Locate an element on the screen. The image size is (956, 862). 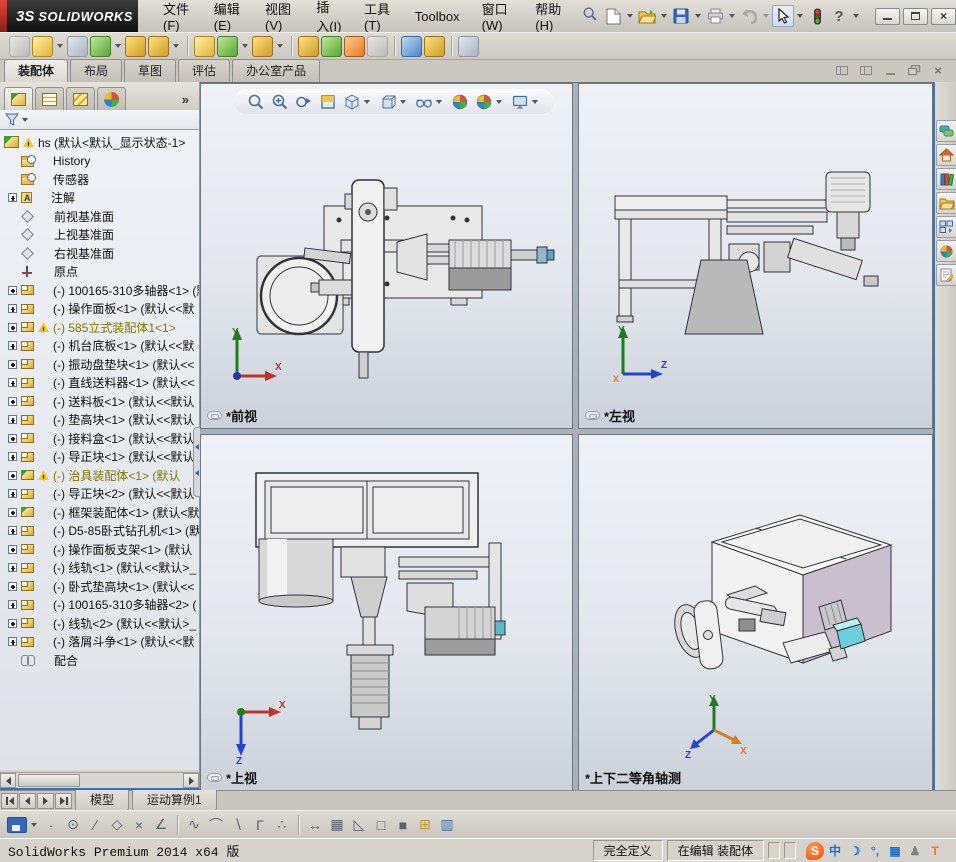
tree-item: (-) 线轨<1> (默认<<默认>_ is located at coordinates (99, 568).